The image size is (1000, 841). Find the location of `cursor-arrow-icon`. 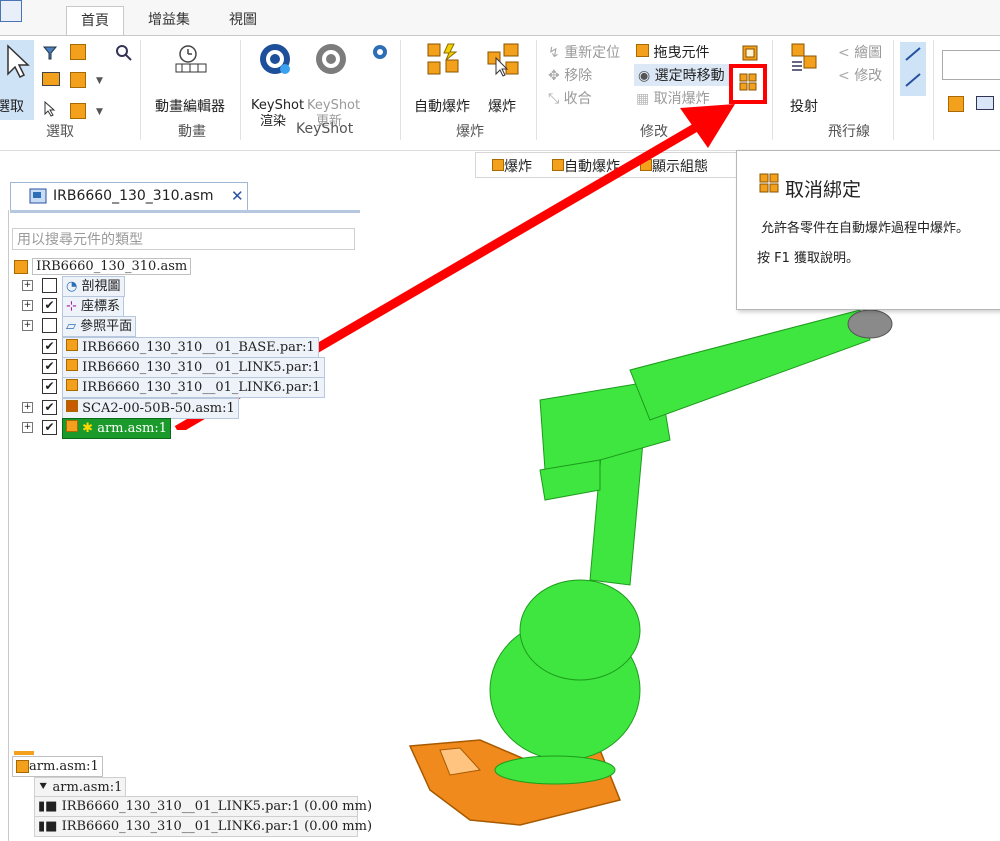

cursor-arrow-icon is located at coordinates (18, 61).